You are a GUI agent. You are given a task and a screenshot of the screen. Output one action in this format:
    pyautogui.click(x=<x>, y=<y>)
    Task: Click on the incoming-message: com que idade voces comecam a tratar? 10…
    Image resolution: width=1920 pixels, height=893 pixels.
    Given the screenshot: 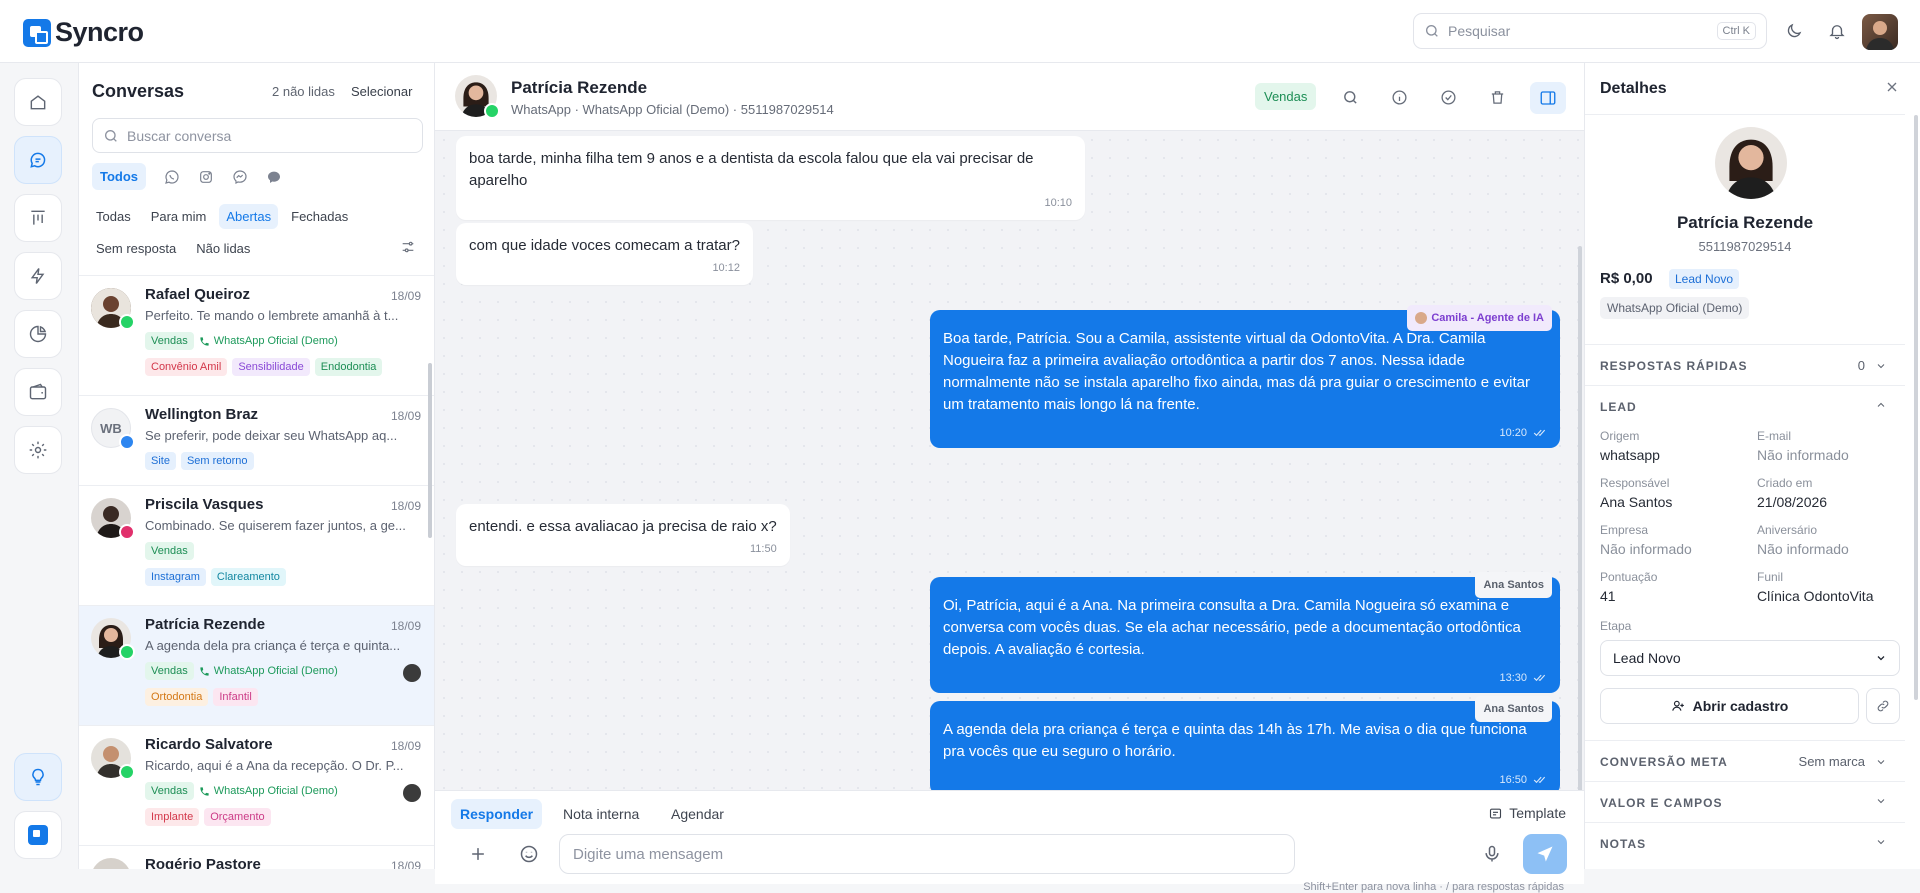 What is the action you would take?
    pyautogui.click(x=604, y=254)
    